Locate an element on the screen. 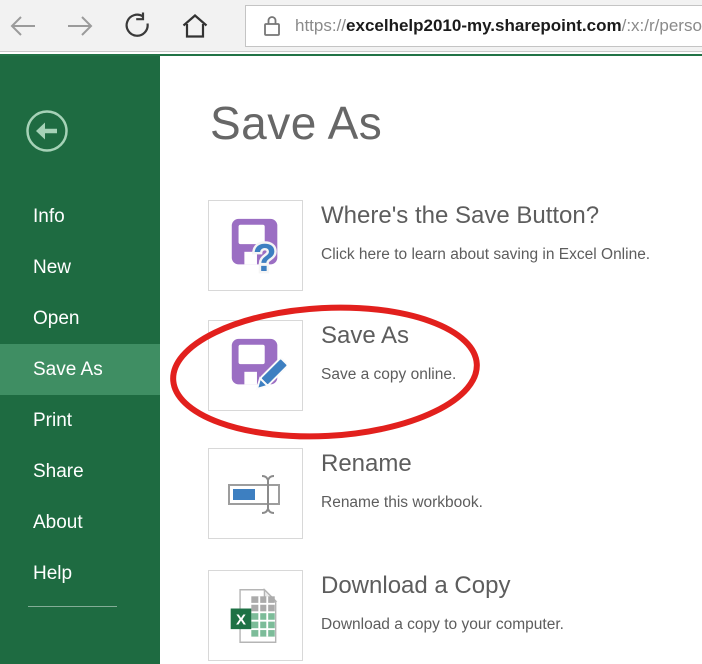 The width and height of the screenshot is (702, 664). lock-icon is located at coordinates (272, 26).